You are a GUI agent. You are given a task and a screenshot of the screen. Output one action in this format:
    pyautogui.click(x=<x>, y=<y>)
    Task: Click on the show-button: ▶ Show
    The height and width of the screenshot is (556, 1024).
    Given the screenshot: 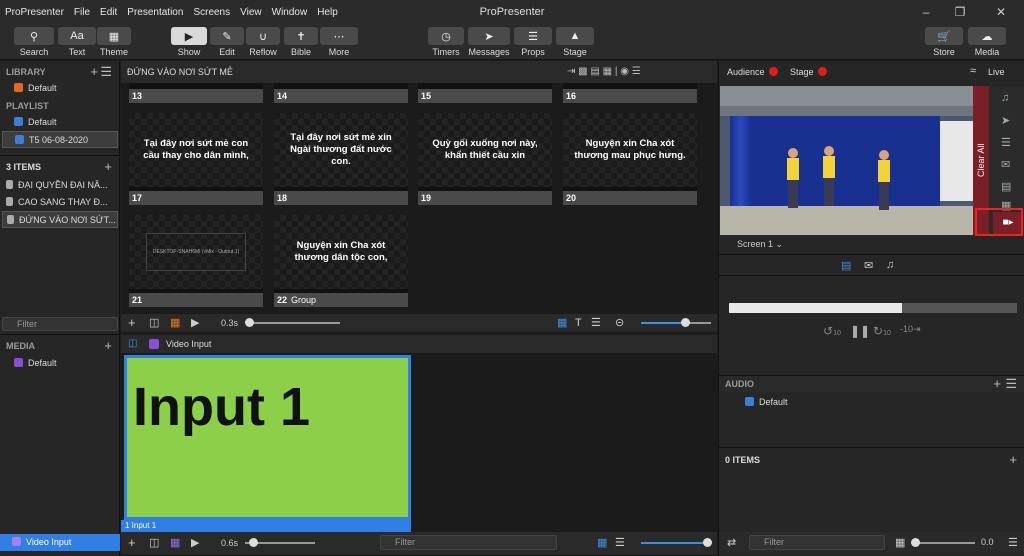 What is the action you would take?
    pyautogui.click(x=189, y=42)
    